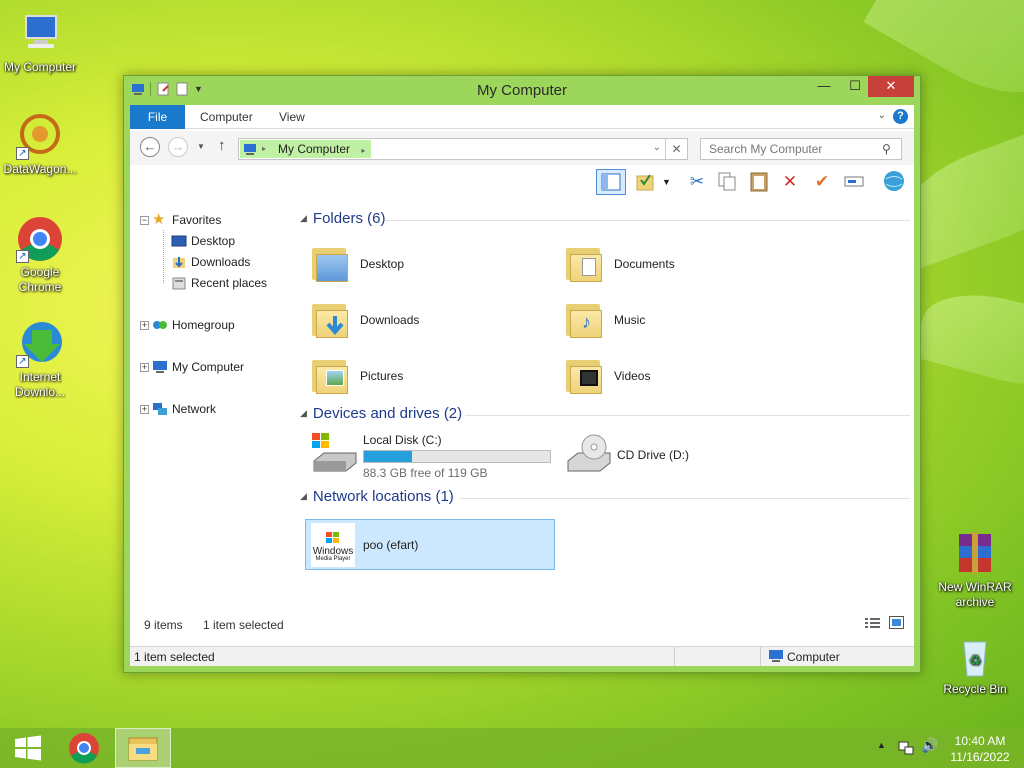 This screenshot has width=1024, height=768. I want to click on details-view-icon, so click(872, 624).